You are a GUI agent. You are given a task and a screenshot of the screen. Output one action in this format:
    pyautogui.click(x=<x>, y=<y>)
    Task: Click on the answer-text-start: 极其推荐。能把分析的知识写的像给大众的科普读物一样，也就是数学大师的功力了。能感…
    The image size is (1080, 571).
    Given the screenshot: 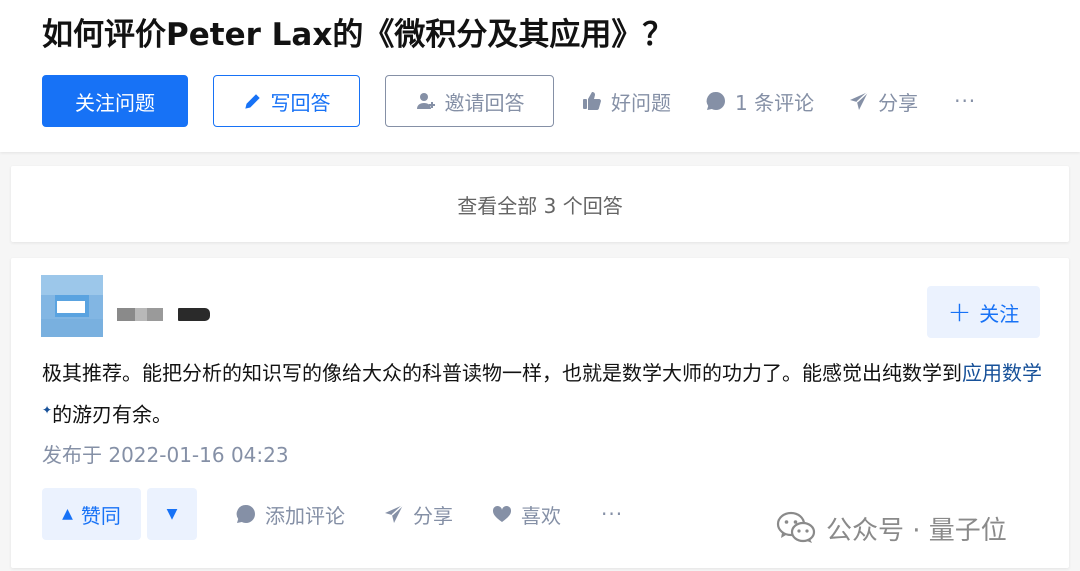 What is the action you would take?
    pyautogui.click(x=502, y=373)
    